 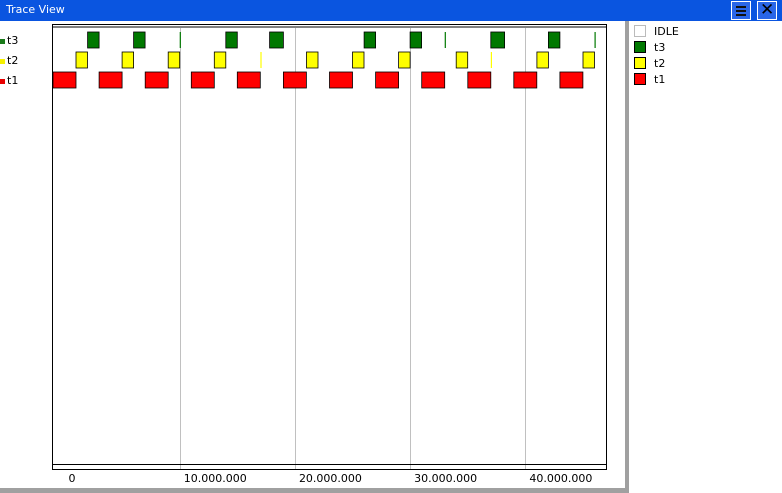 What do you see at coordinates (215, 478) in the screenshot?
I see `x-tick-label: 10.000.000` at bounding box center [215, 478].